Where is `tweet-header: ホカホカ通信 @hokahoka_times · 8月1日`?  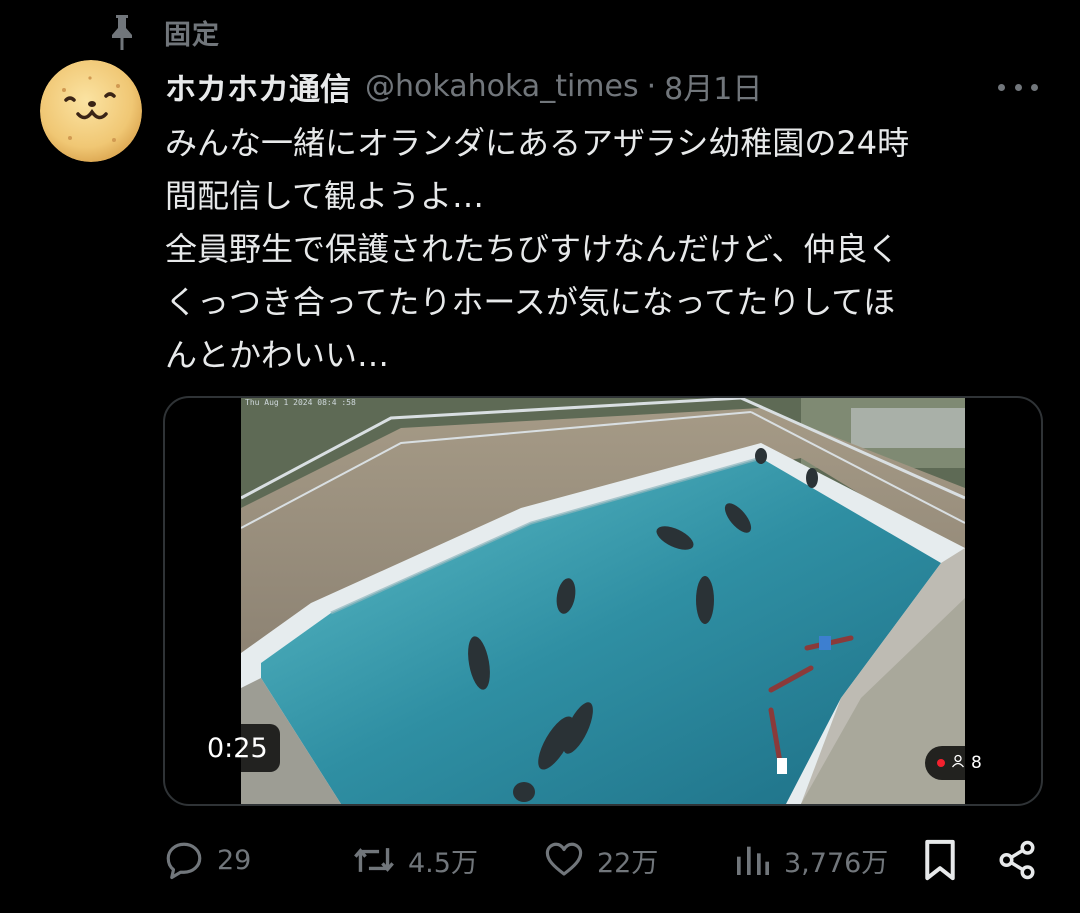
tweet-header: ホカホカ通信 @hokahoka_times · 8月1日 is located at coordinates (463, 86).